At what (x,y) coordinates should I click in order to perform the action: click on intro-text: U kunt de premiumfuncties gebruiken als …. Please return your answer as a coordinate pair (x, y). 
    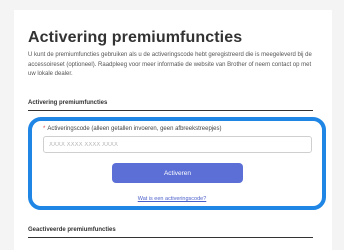
    Looking at the image, I should click on (170, 64).